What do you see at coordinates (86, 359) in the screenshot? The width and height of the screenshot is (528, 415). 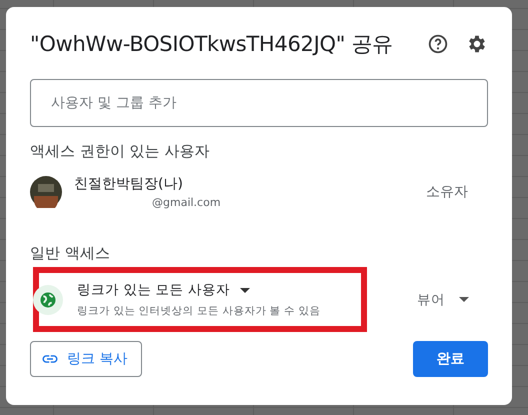 I see `copy-link-button: 링크 복사` at bounding box center [86, 359].